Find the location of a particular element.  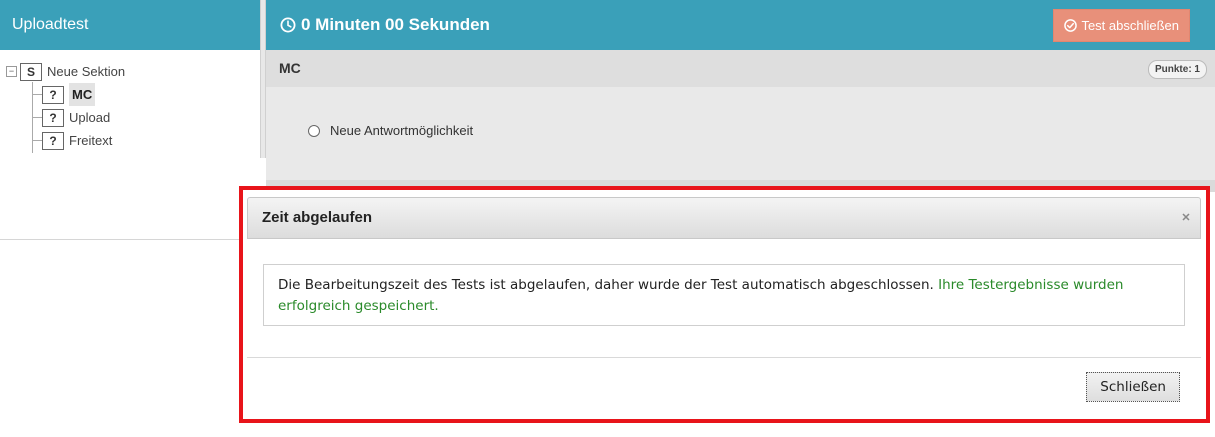

timer: 0 Minuten 00 Sekunden is located at coordinates (385, 25).